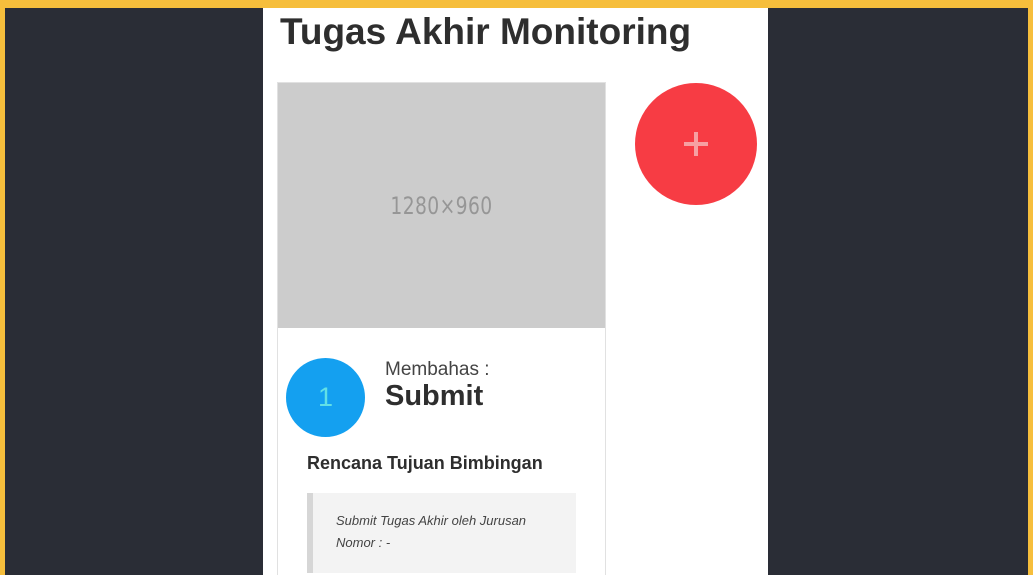 The height and width of the screenshot is (575, 1033). What do you see at coordinates (434, 396) in the screenshot?
I see `topic-value: Submit` at bounding box center [434, 396].